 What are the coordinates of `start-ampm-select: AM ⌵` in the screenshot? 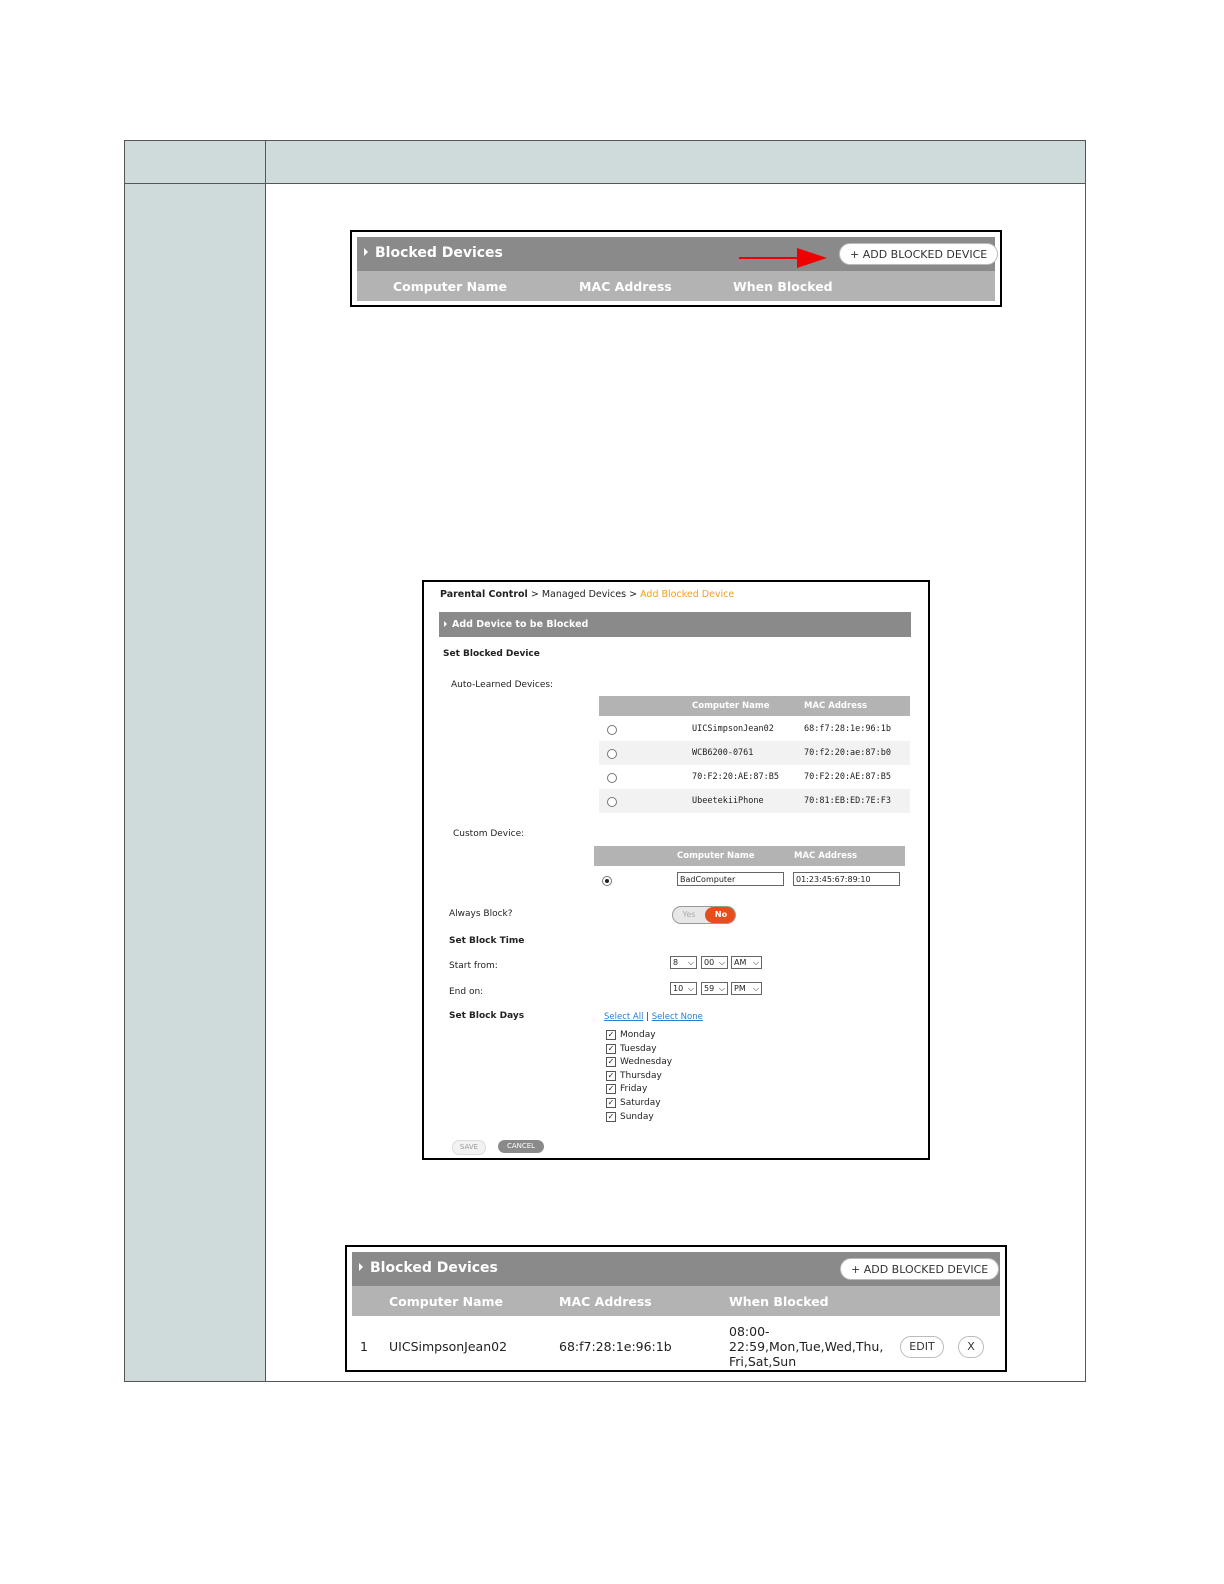 It's located at (746, 962).